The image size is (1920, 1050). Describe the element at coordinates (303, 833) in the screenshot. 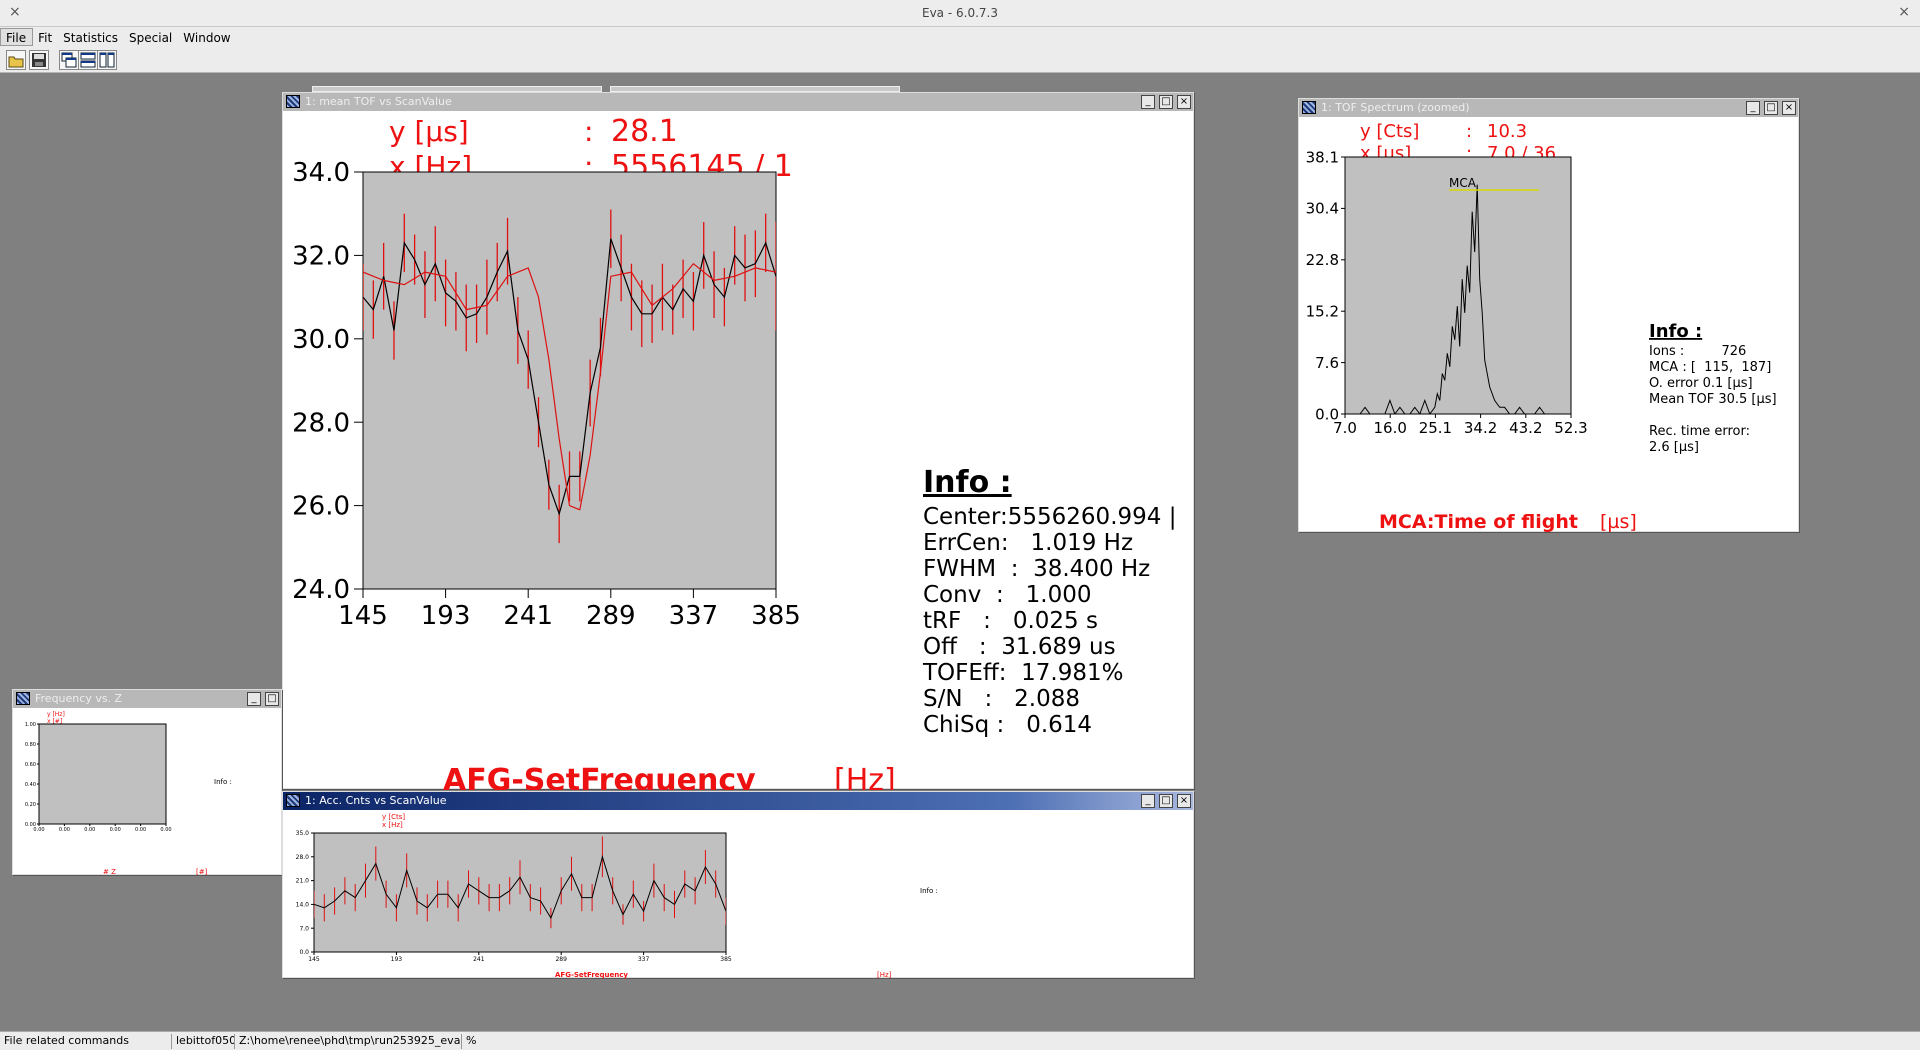

I see `y-tick-label: 35.0` at that location.